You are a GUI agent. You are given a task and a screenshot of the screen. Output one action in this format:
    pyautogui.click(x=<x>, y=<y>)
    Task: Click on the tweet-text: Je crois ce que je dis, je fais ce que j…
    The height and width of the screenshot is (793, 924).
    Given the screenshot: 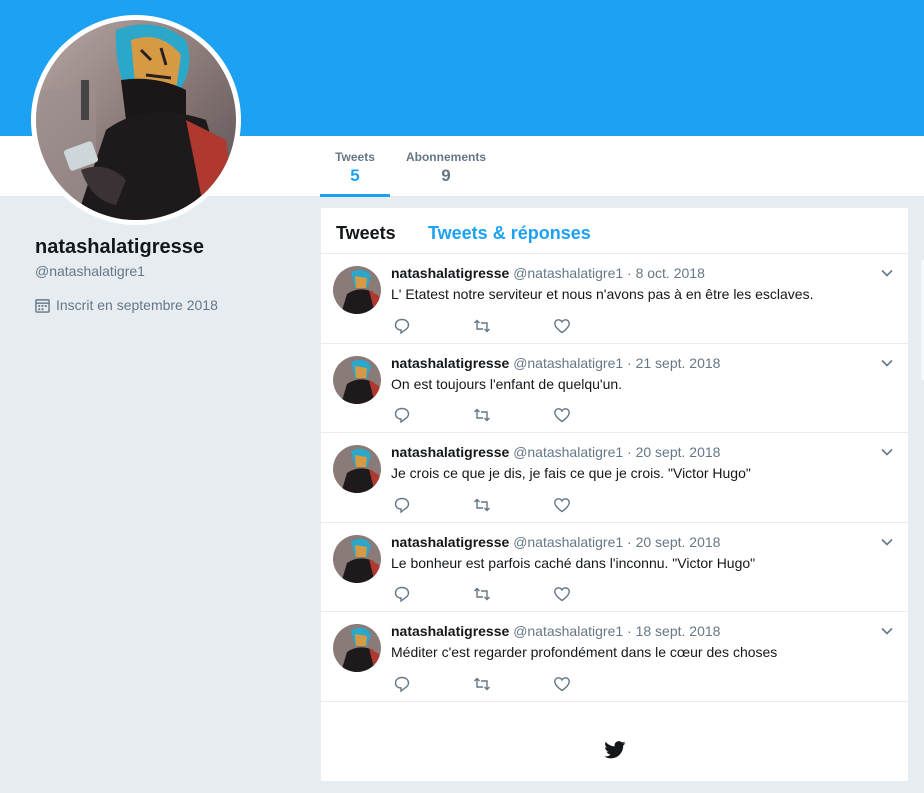 What is the action you would take?
    pyautogui.click(x=571, y=473)
    